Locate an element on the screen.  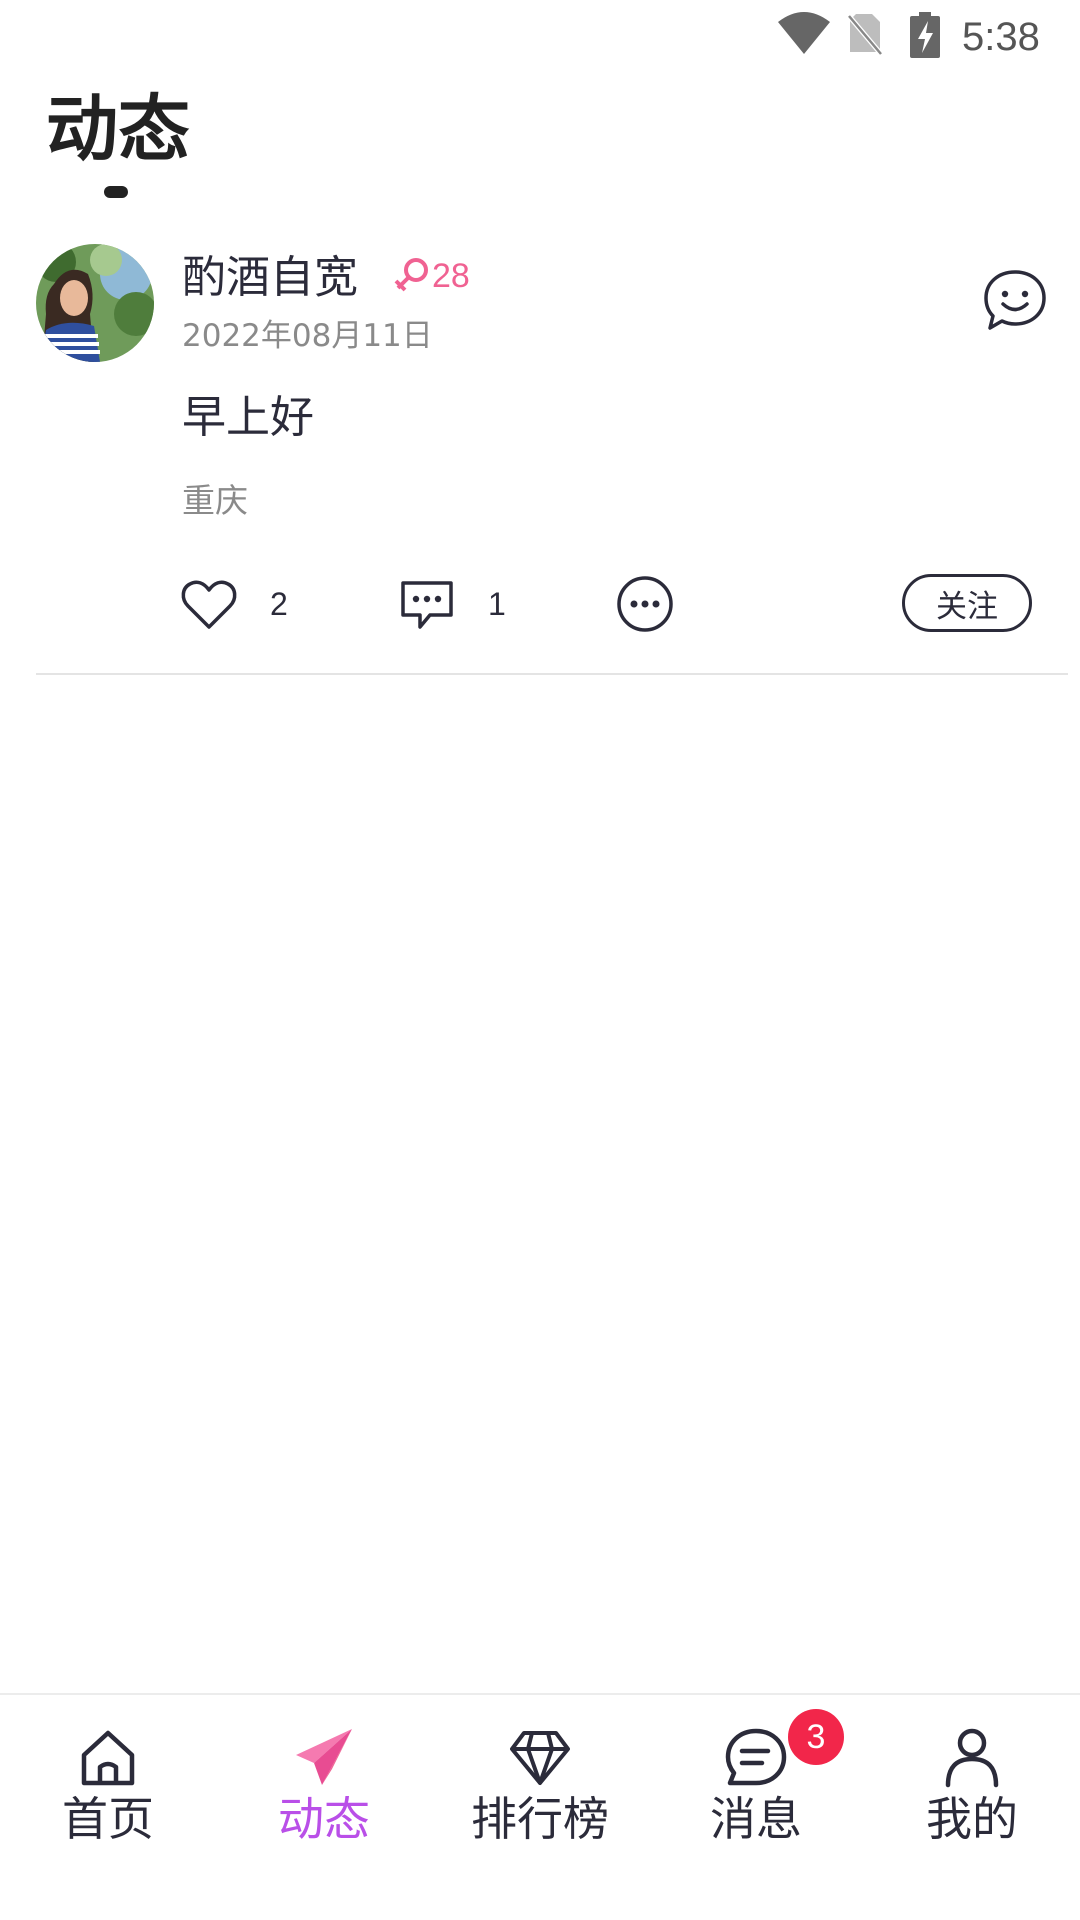
nav-label-ranking: 排行榜 is located at coordinates (540, 1819).